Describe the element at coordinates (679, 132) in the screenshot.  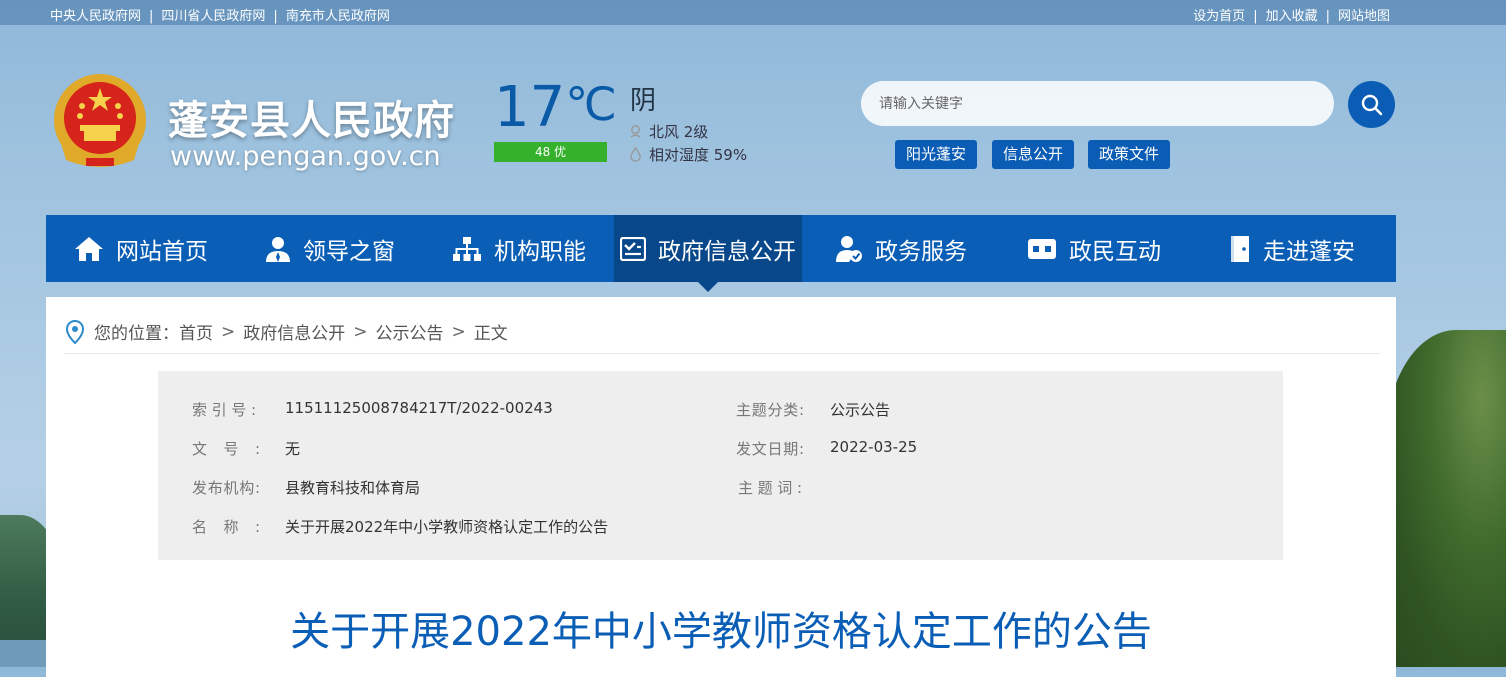
I see `wind-text: 北风 2级` at that location.